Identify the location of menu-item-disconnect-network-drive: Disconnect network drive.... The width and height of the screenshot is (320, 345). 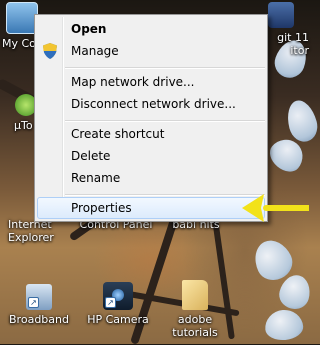
(151, 104).